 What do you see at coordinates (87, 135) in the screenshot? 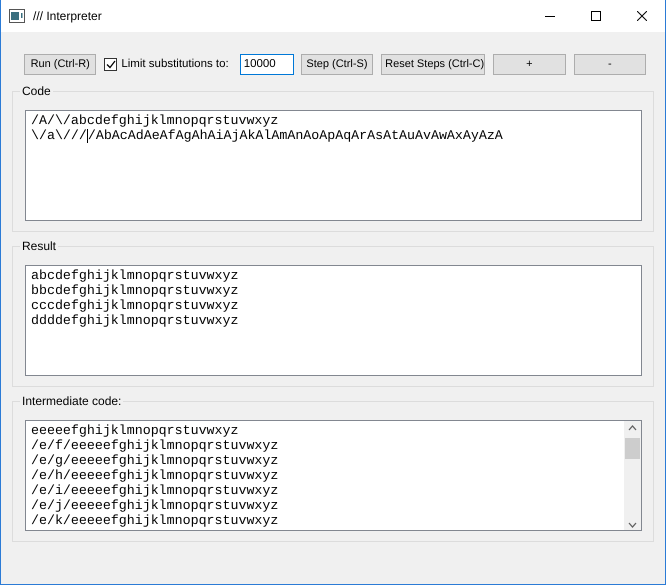
I see `text-cursor` at bounding box center [87, 135].